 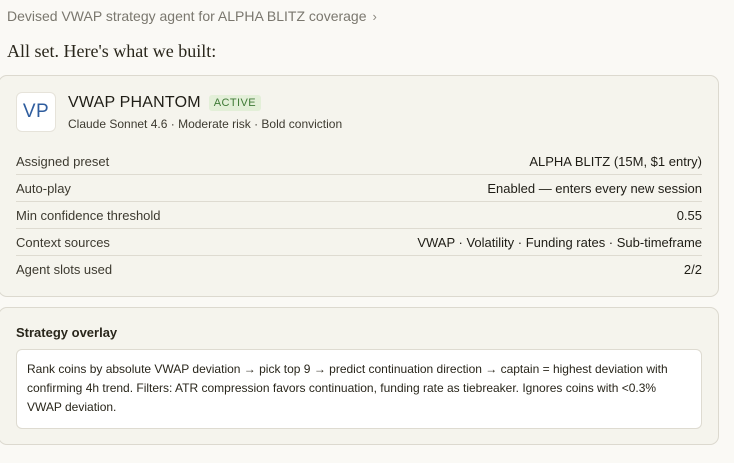 I want to click on detail-label: Assigned preset, so click(x=63, y=161).